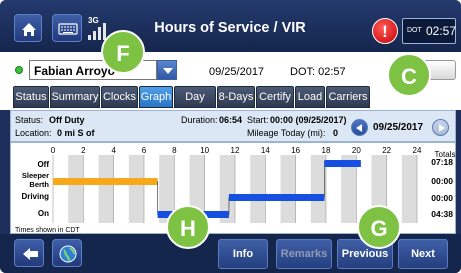 The image size is (461, 273). What do you see at coordinates (19, 70) in the screenshot?
I see `driver-status-indicator` at bounding box center [19, 70].